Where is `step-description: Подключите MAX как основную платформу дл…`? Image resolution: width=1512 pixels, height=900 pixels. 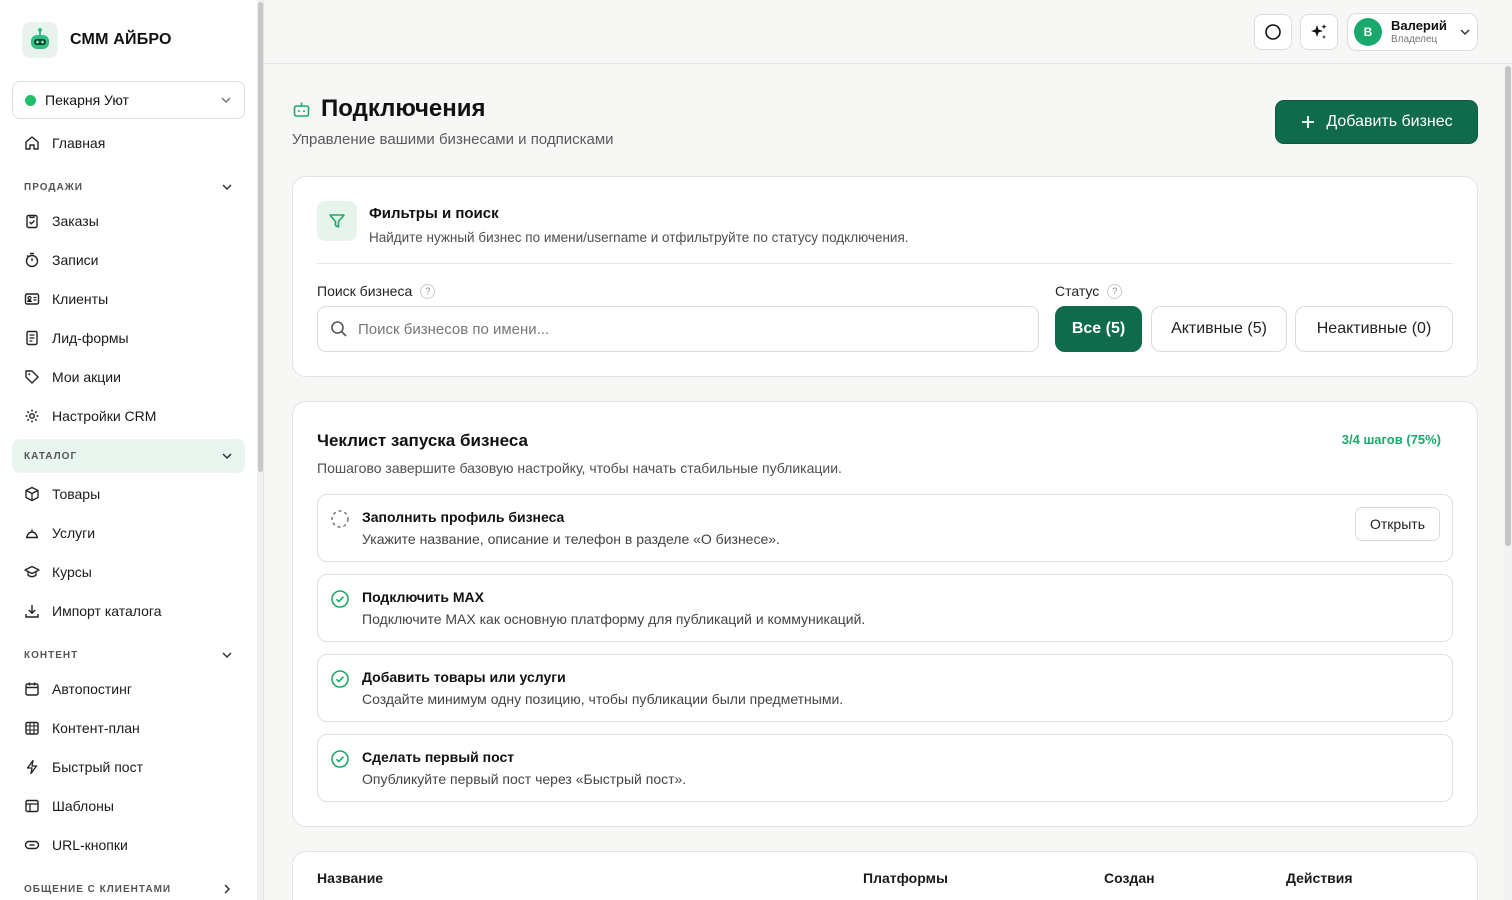
step-description: Подключите MAX как основную платформу дл… is located at coordinates (614, 619).